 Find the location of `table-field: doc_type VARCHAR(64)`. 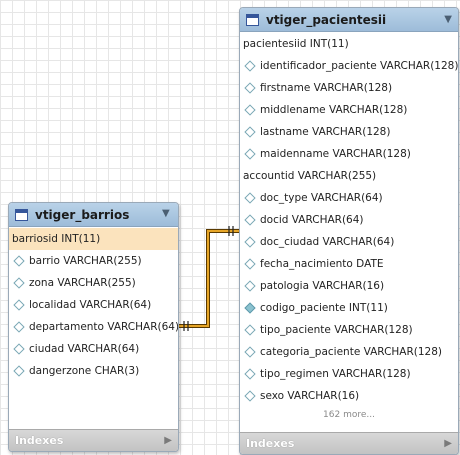

table-field: doc_type VARCHAR(64) is located at coordinates (349, 198).